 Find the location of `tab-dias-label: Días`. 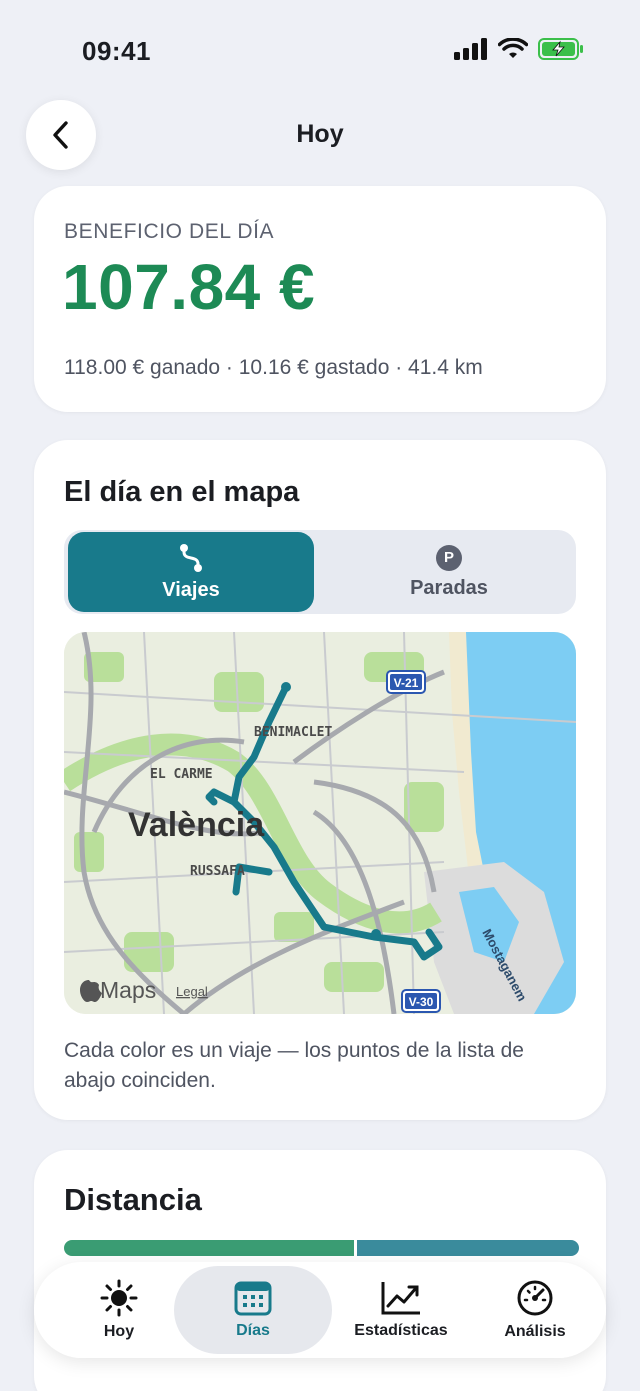

tab-dias-label: Días is located at coordinates (253, 1330).